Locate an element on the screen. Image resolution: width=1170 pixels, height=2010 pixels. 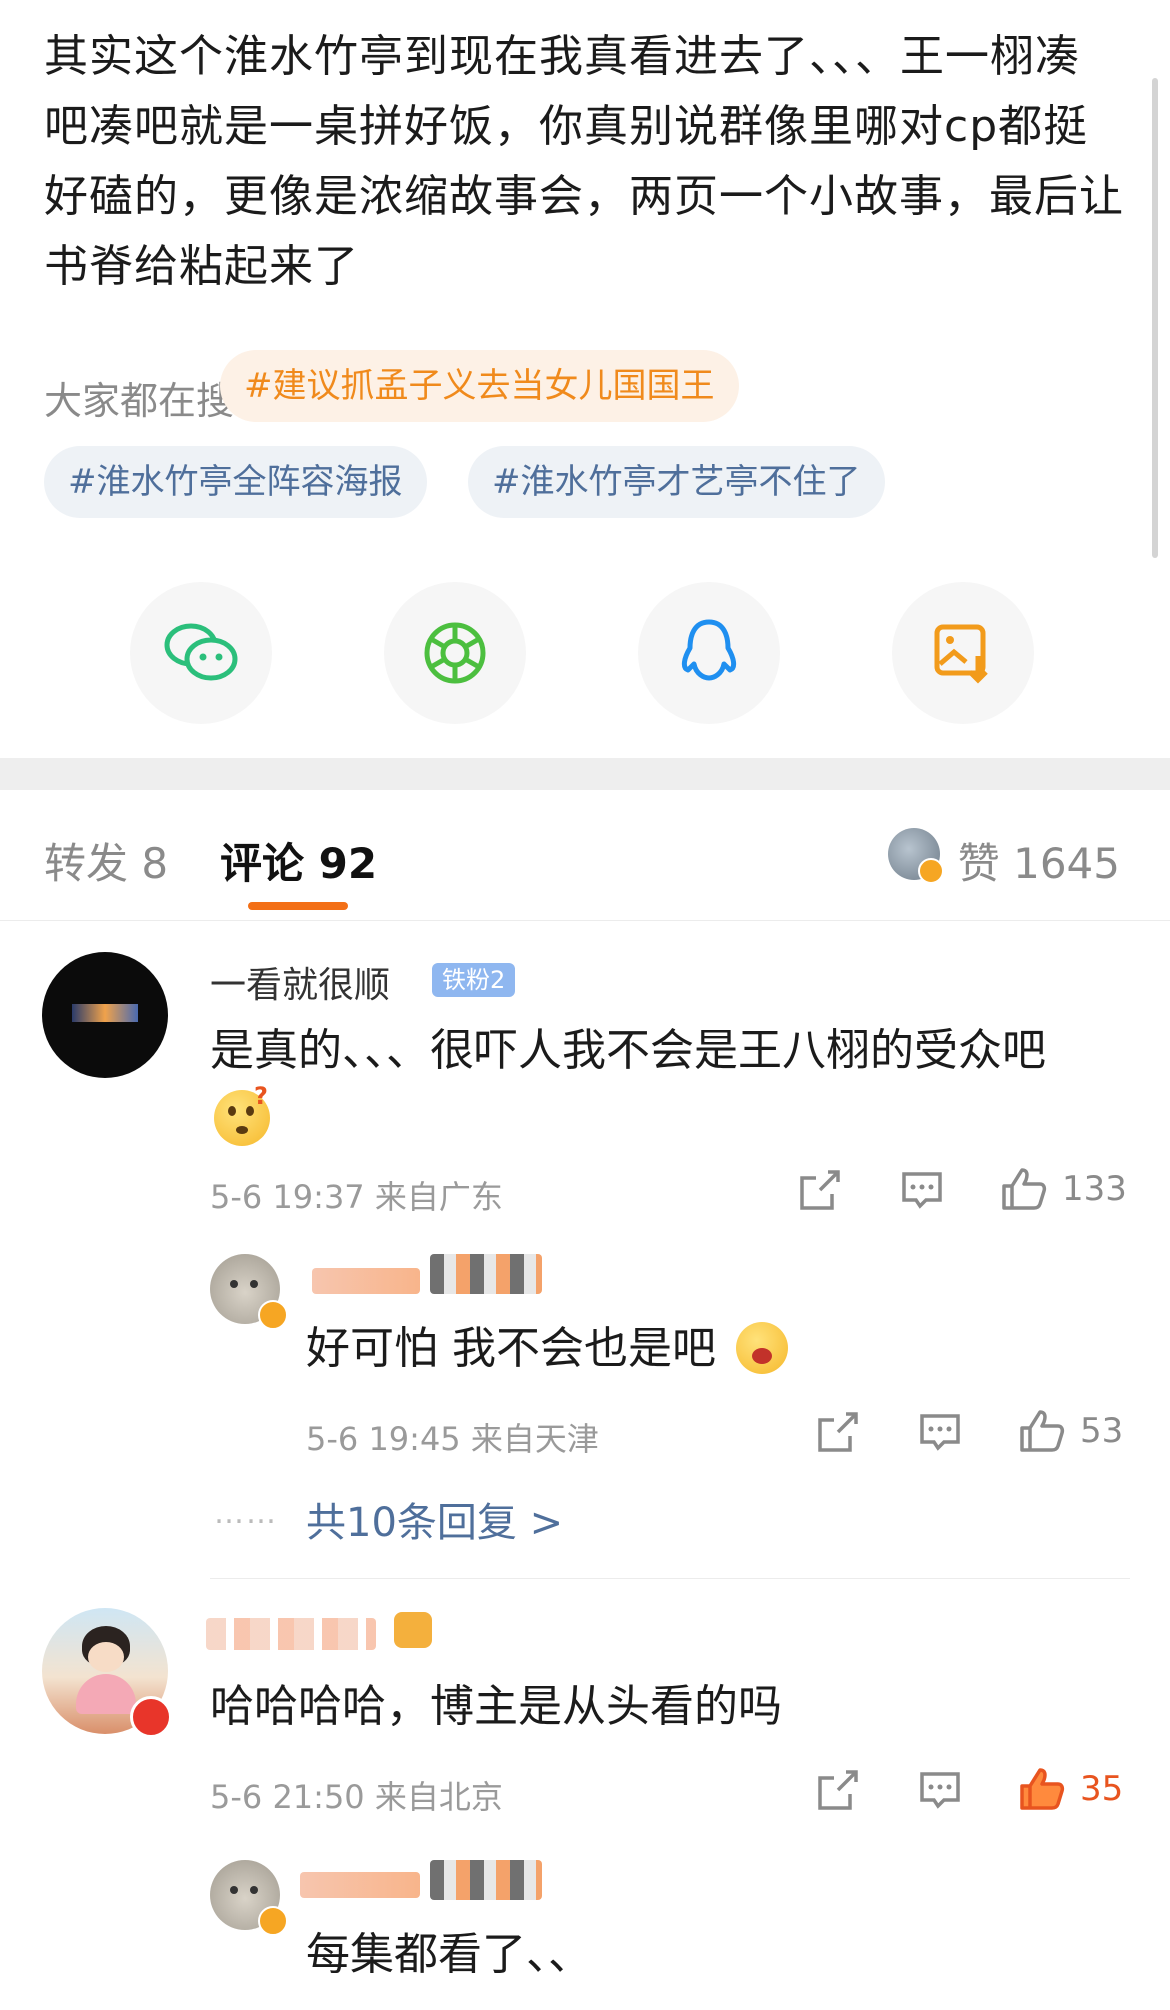
scrollbar is located at coordinates (1155, 318).